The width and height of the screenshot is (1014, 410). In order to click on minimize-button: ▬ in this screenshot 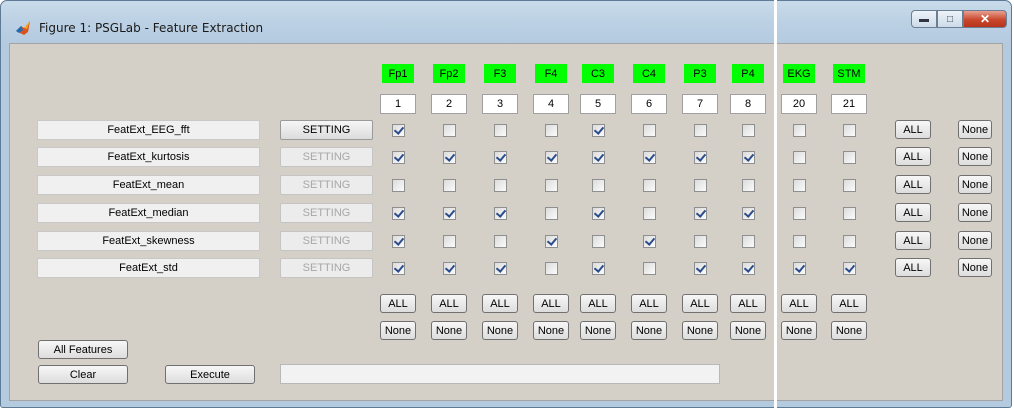, I will do `click(924, 19)`.